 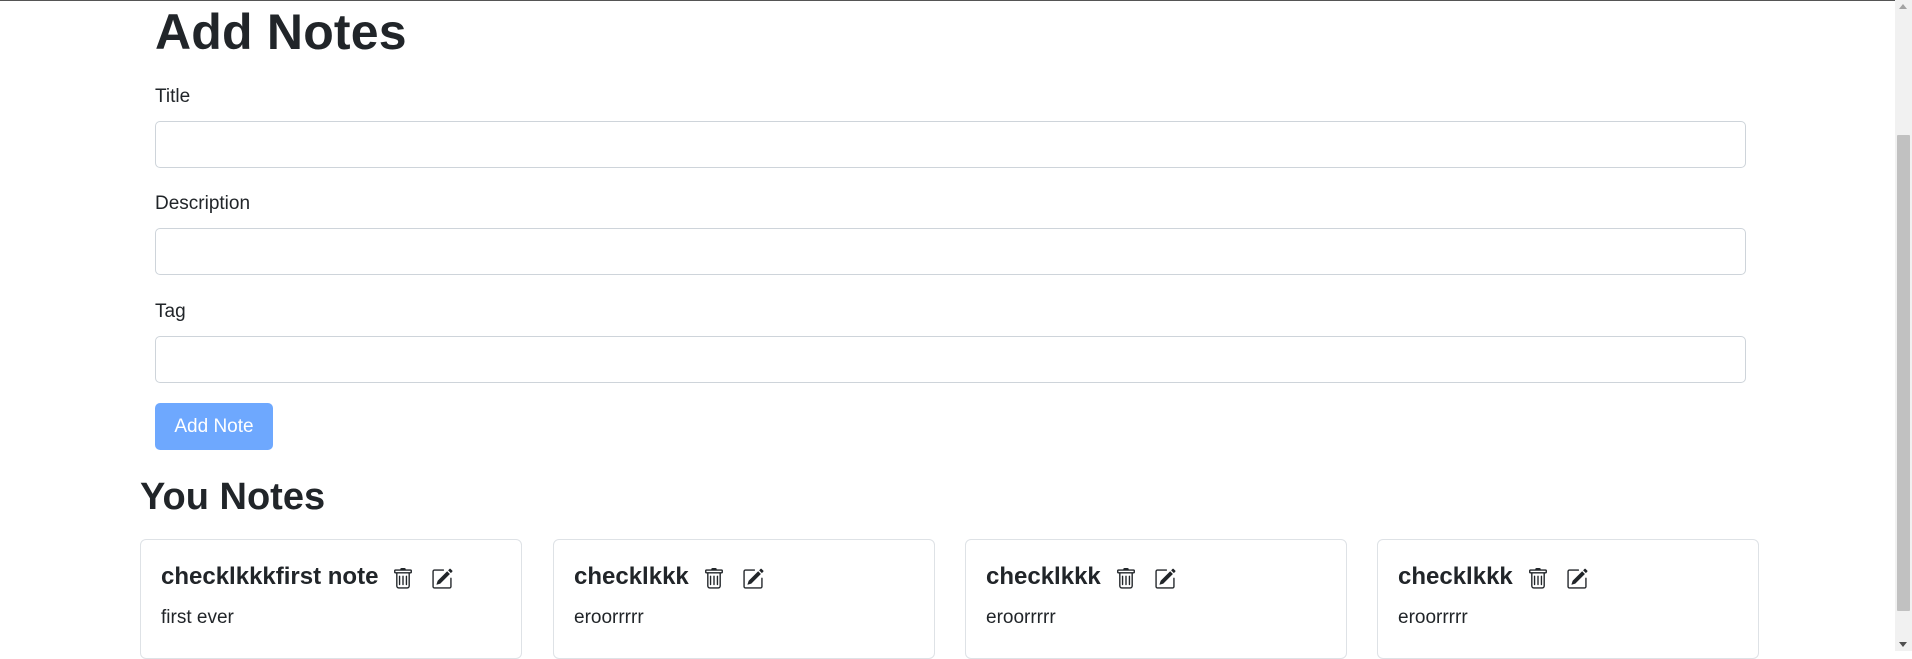 What do you see at coordinates (281, 32) in the screenshot?
I see `page-title: Add Notes` at bounding box center [281, 32].